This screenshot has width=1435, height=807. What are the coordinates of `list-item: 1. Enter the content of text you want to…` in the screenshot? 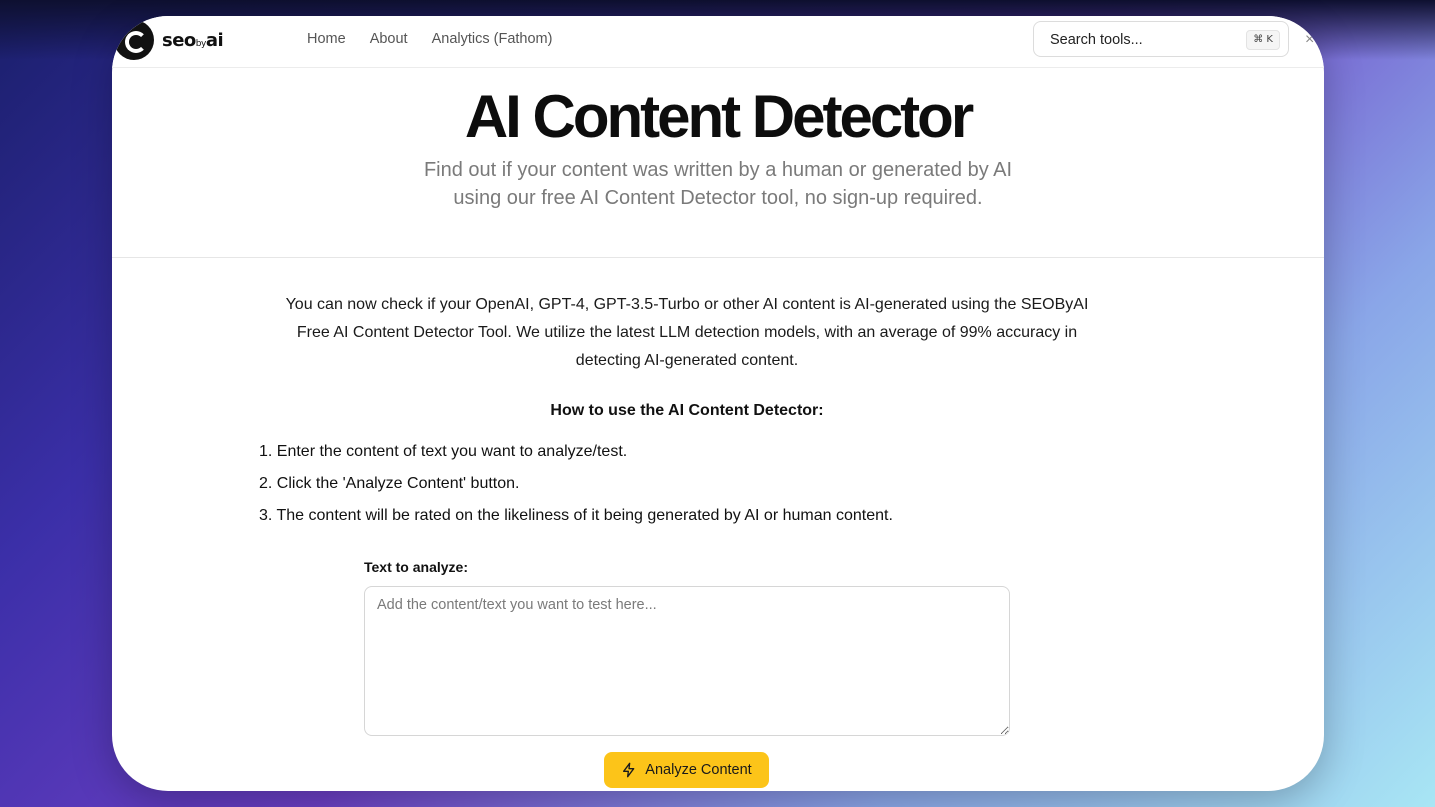 It's located at (443, 451).